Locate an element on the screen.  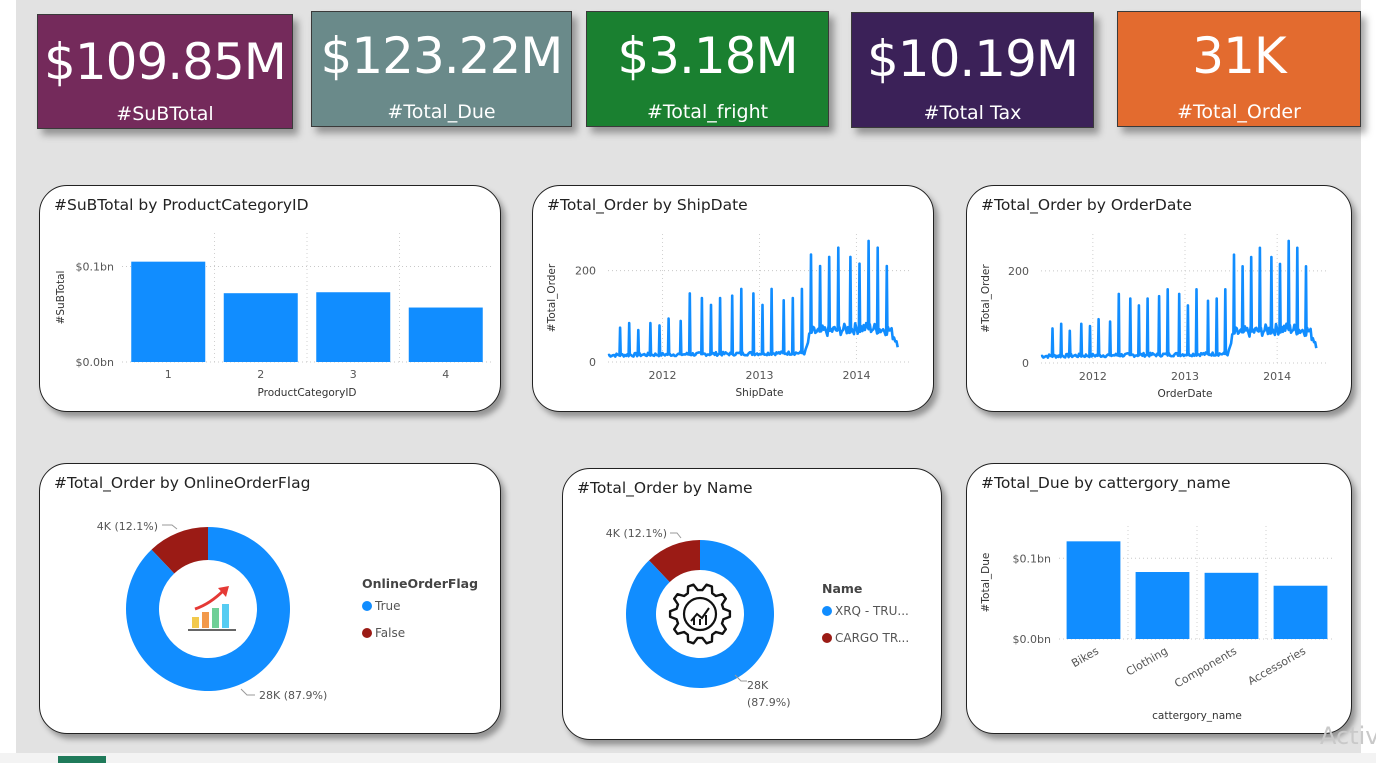
x-axis-label: ShipDate is located at coordinates (760, 393).